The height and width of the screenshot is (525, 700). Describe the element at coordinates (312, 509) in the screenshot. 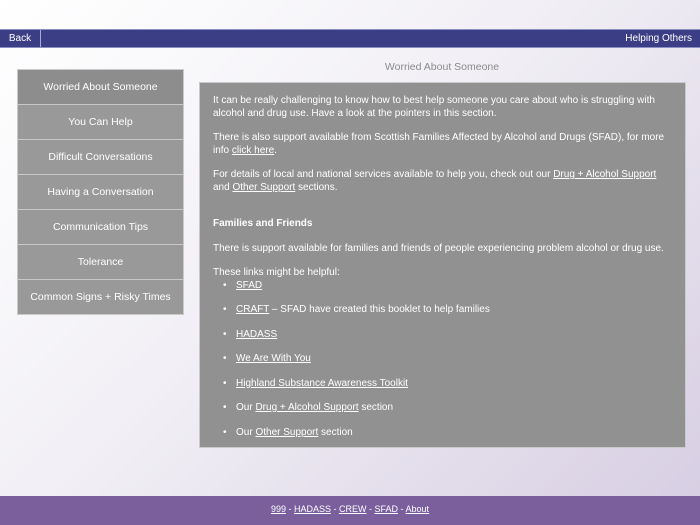

I see `footer-link-hadass: HADASS` at that location.